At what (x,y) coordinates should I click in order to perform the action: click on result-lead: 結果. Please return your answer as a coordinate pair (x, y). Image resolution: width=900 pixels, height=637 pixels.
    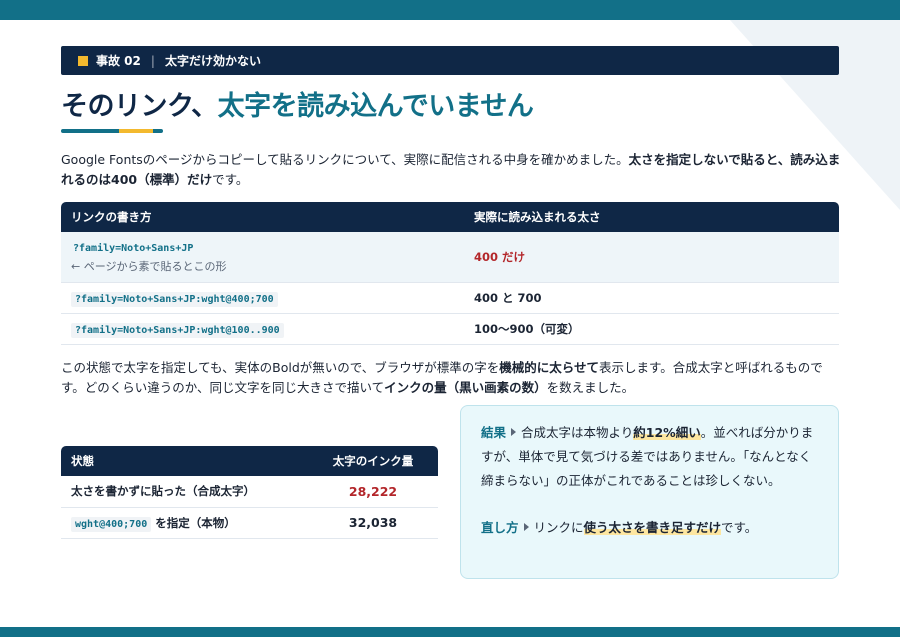
    Looking at the image, I should click on (494, 432).